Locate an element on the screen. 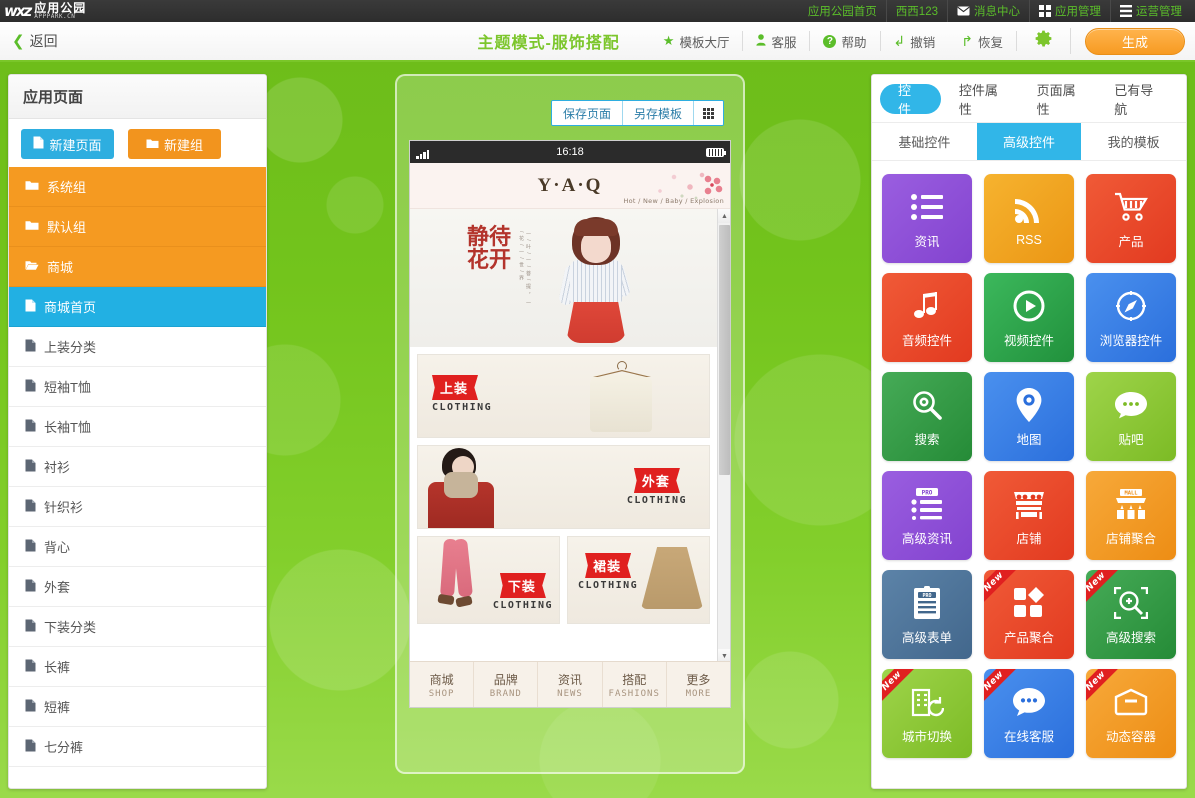 The width and height of the screenshot is (1195, 798). widget-browser: 浏览器控件 is located at coordinates (1131, 317).